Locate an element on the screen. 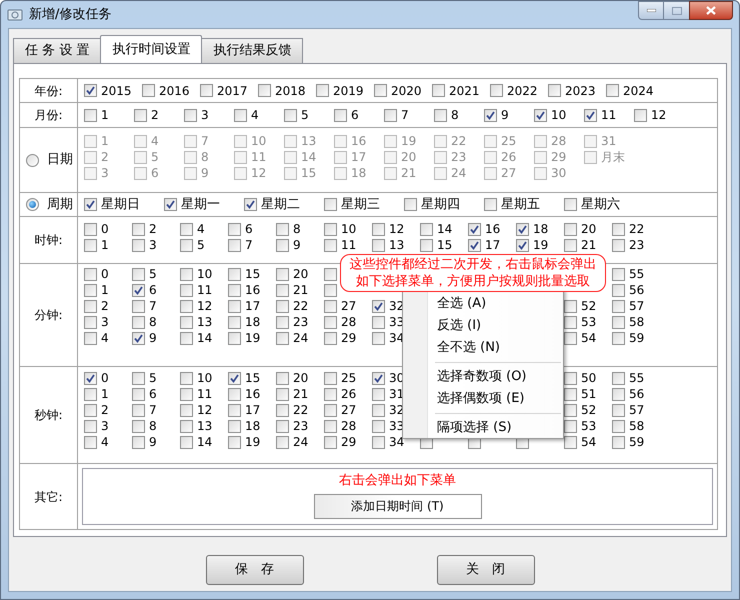 Image resolution: width=740 pixels, height=600 pixels. maximize-button is located at coordinates (676, 10).